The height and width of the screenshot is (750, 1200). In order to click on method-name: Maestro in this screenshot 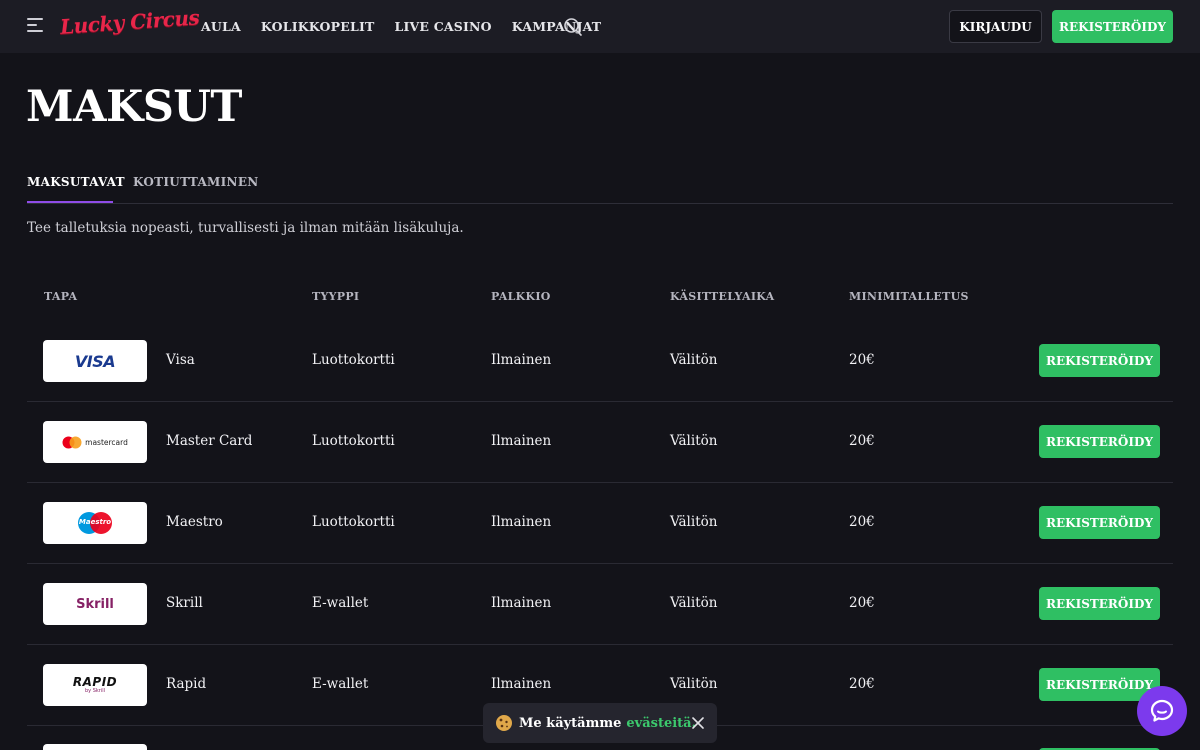, I will do `click(194, 522)`.